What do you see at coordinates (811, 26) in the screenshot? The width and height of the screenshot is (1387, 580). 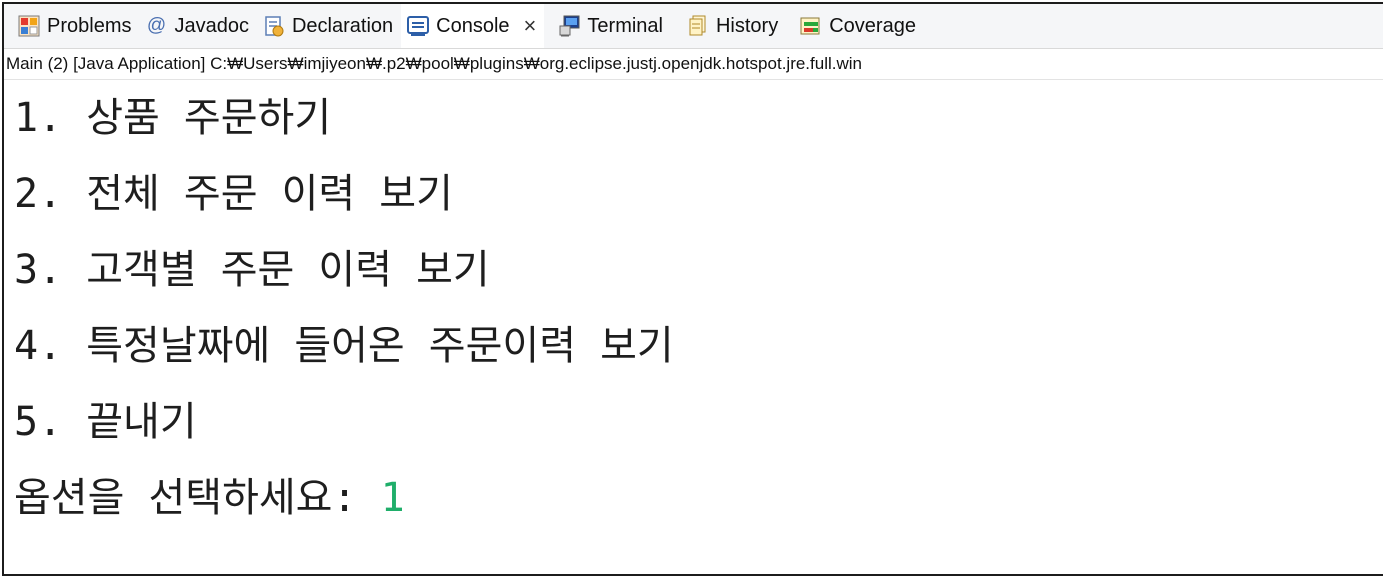 I see `coverage-icon` at bounding box center [811, 26].